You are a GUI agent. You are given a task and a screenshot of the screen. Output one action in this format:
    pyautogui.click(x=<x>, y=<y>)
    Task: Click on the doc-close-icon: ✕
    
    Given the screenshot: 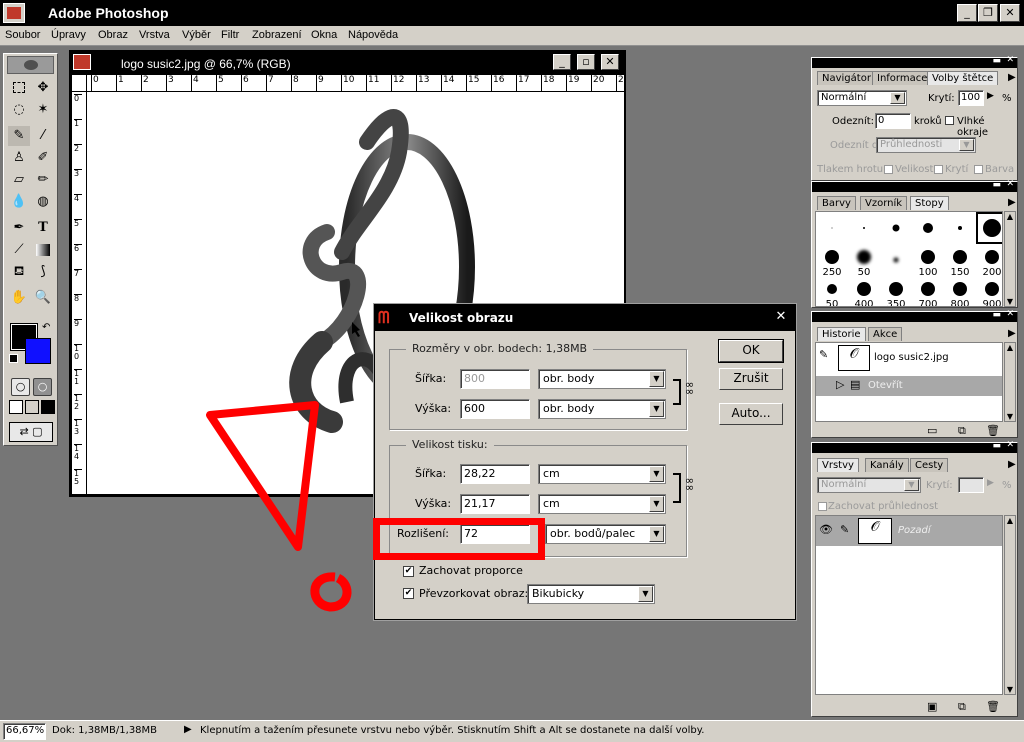 What is the action you would take?
    pyautogui.click(x=610, y=62)
    